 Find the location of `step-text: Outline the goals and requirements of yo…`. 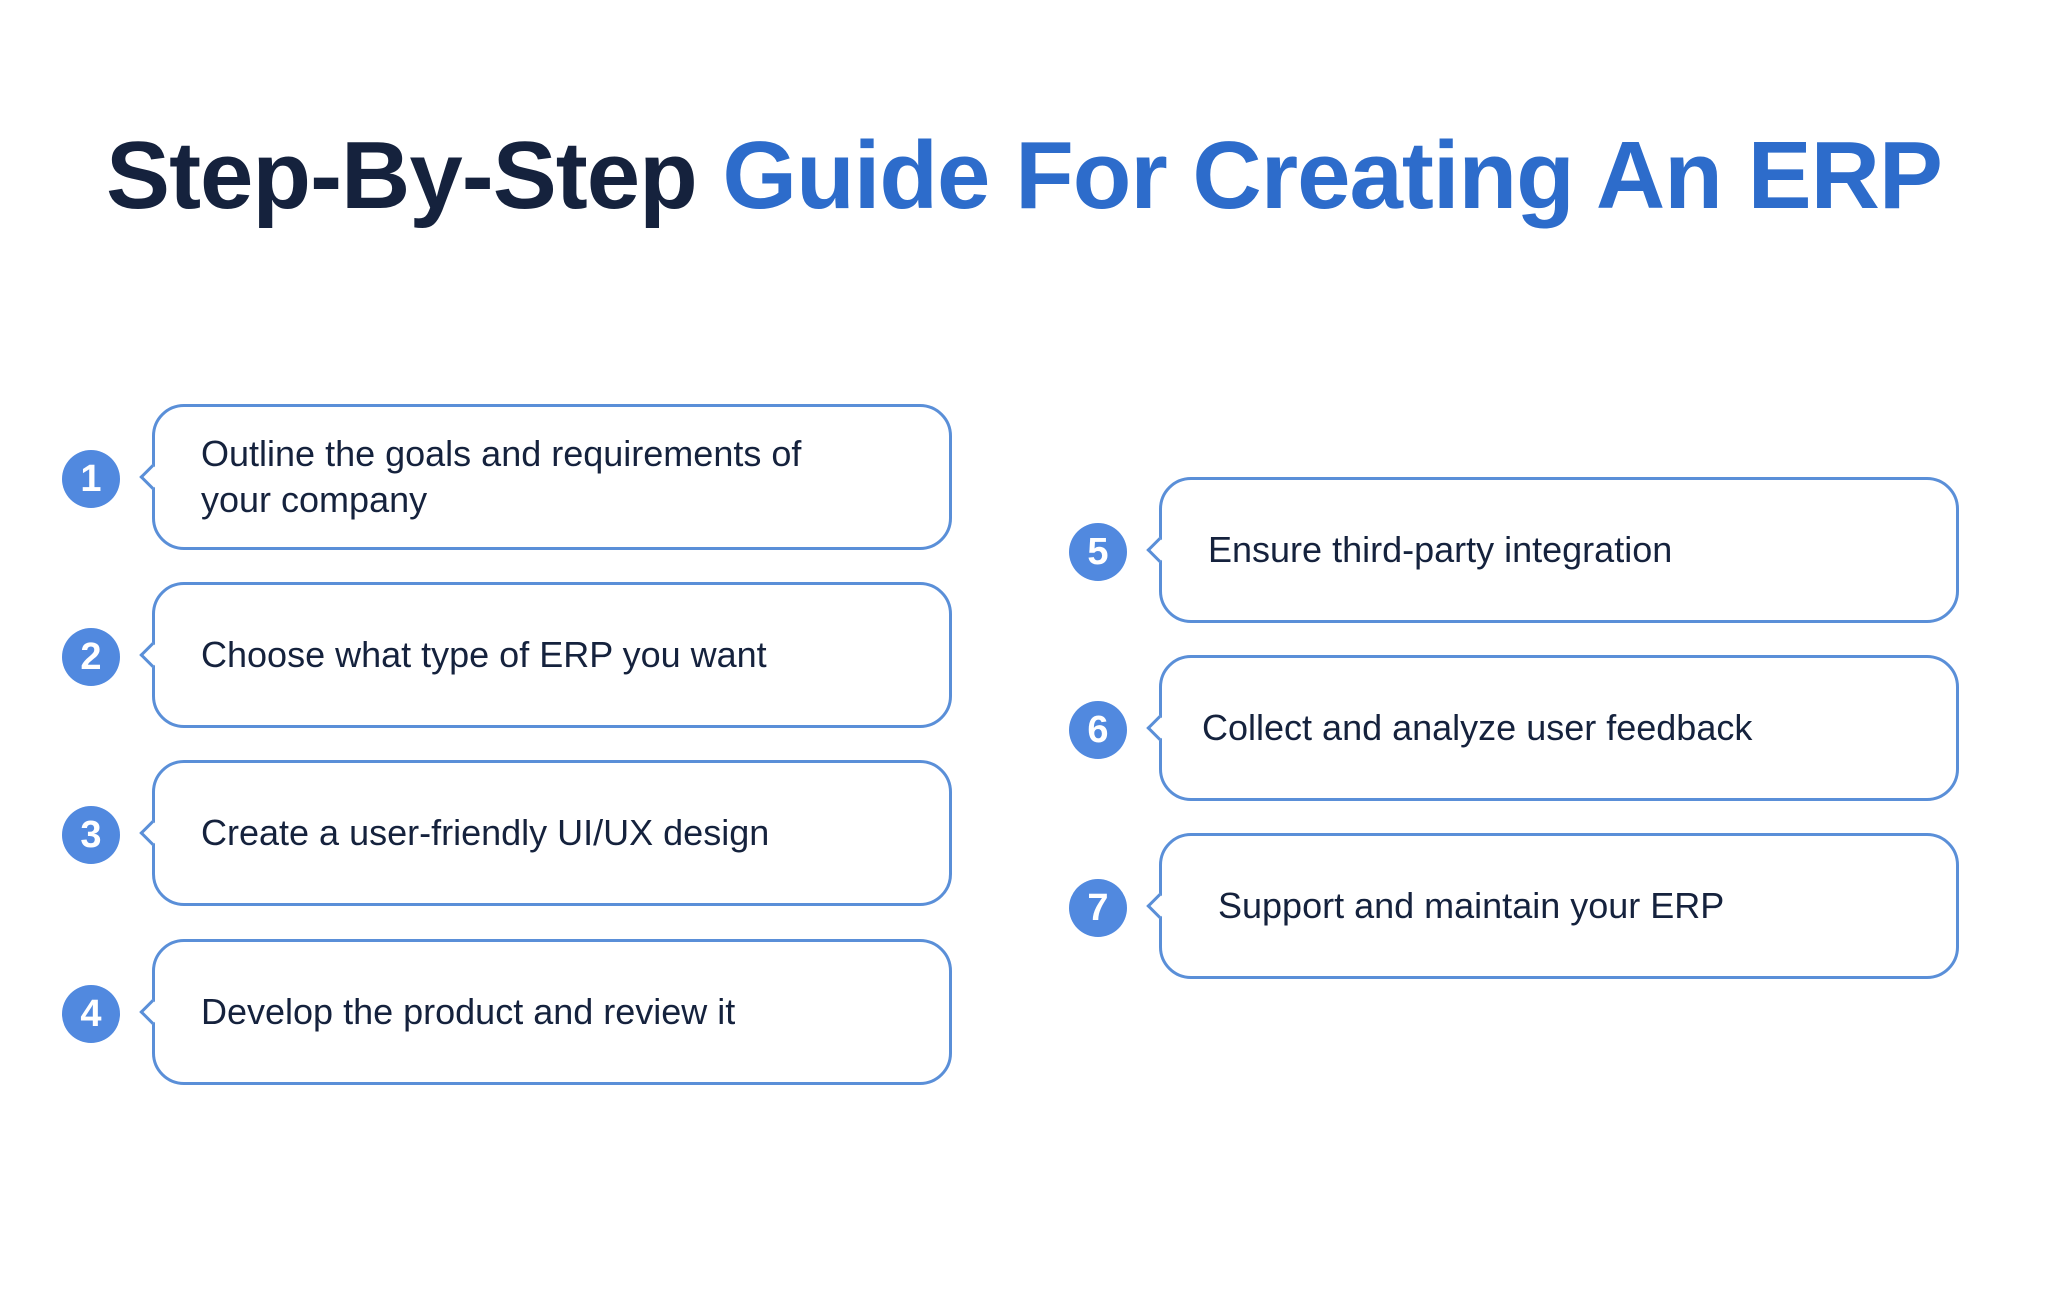

step-text: Outline the goals and requirements of yo… is located at coordinates (501, 476).